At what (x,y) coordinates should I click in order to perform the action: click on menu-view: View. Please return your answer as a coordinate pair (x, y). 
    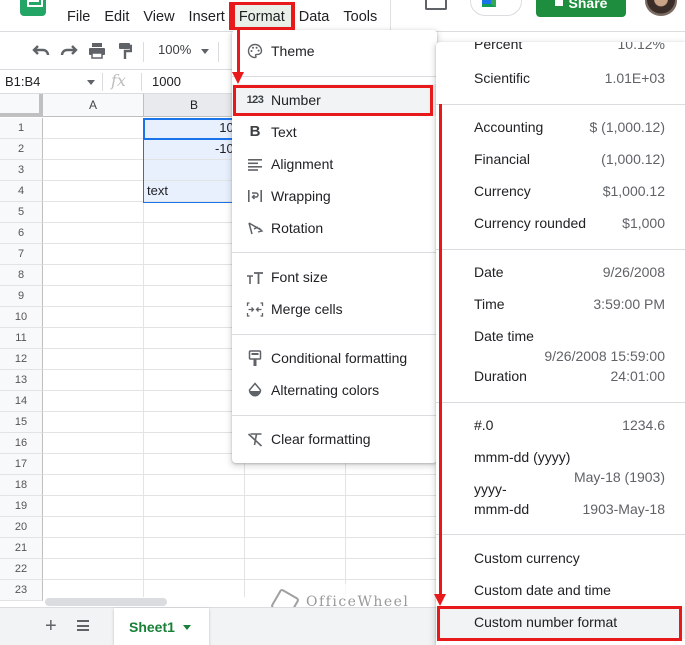
    Looking at the image, I should click on (158, 16).